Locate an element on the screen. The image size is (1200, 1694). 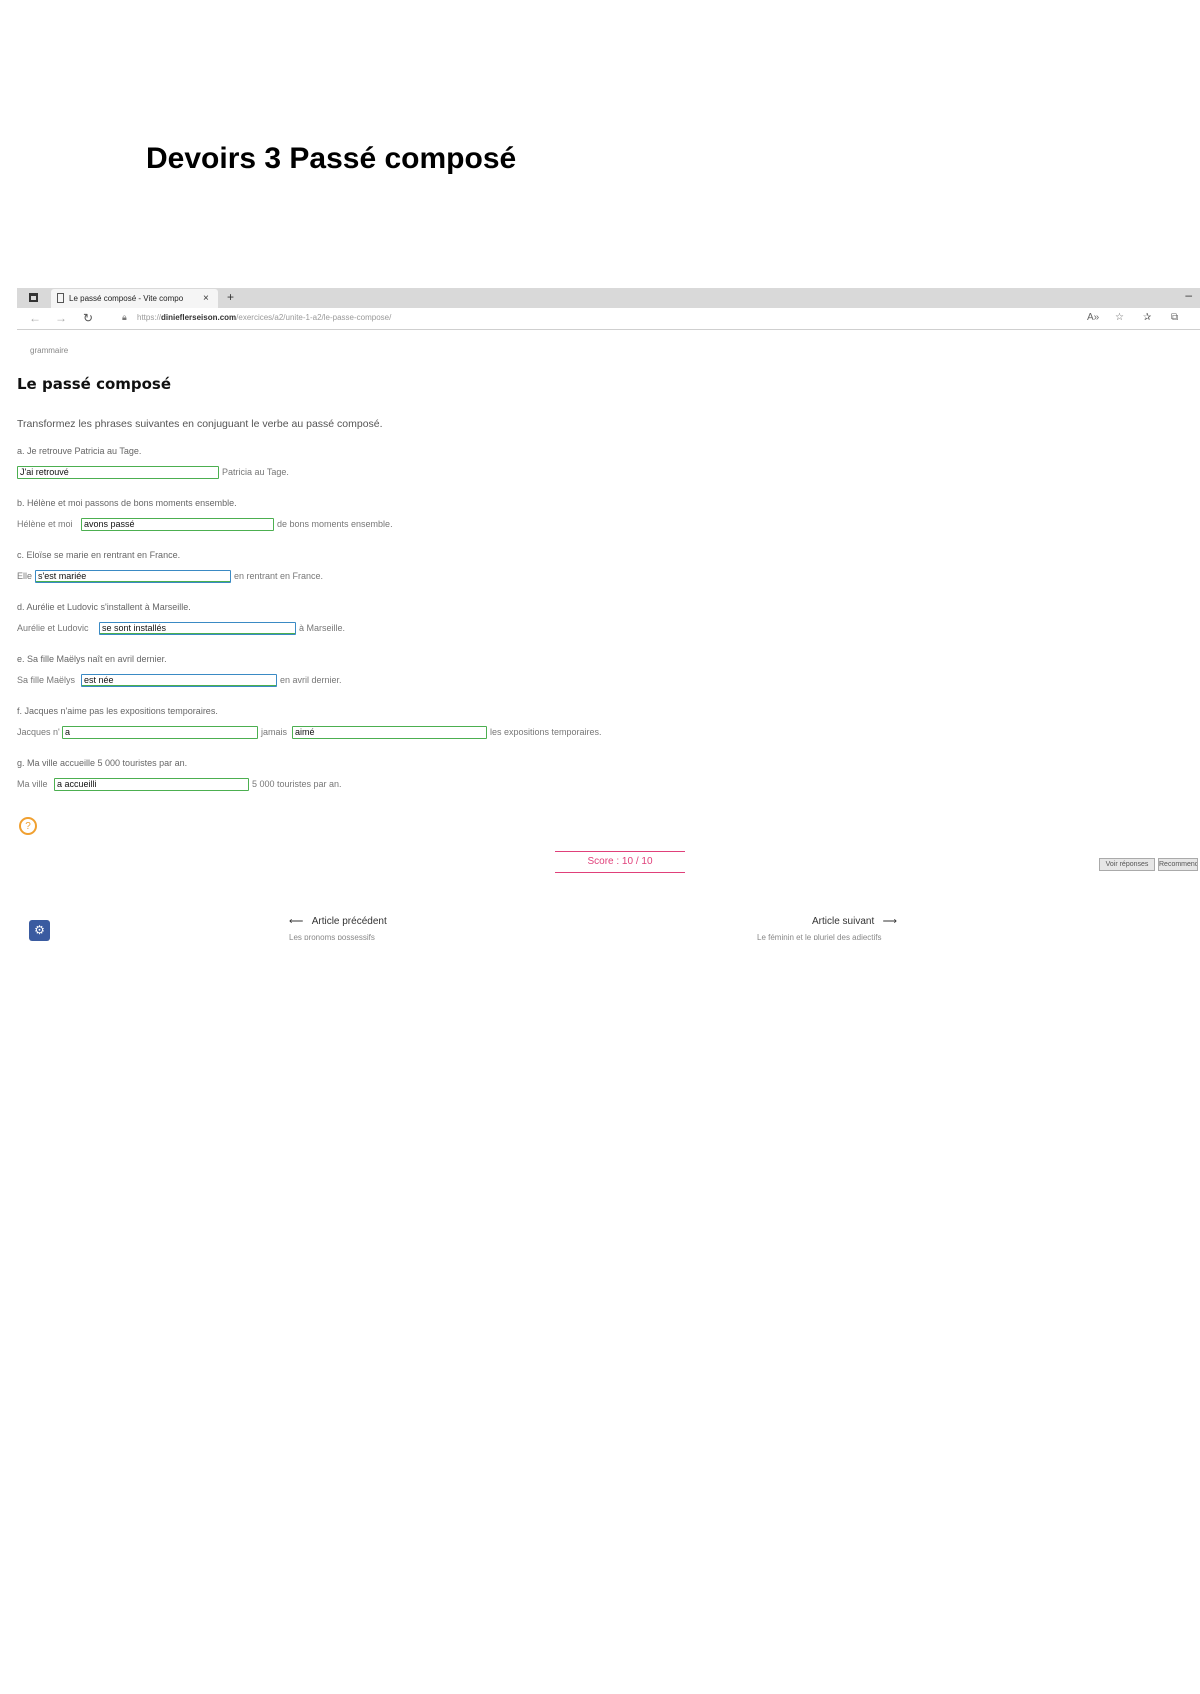
tab-bar: Le passé composé - Vite compo × + – is located at coordinates (608, 298).